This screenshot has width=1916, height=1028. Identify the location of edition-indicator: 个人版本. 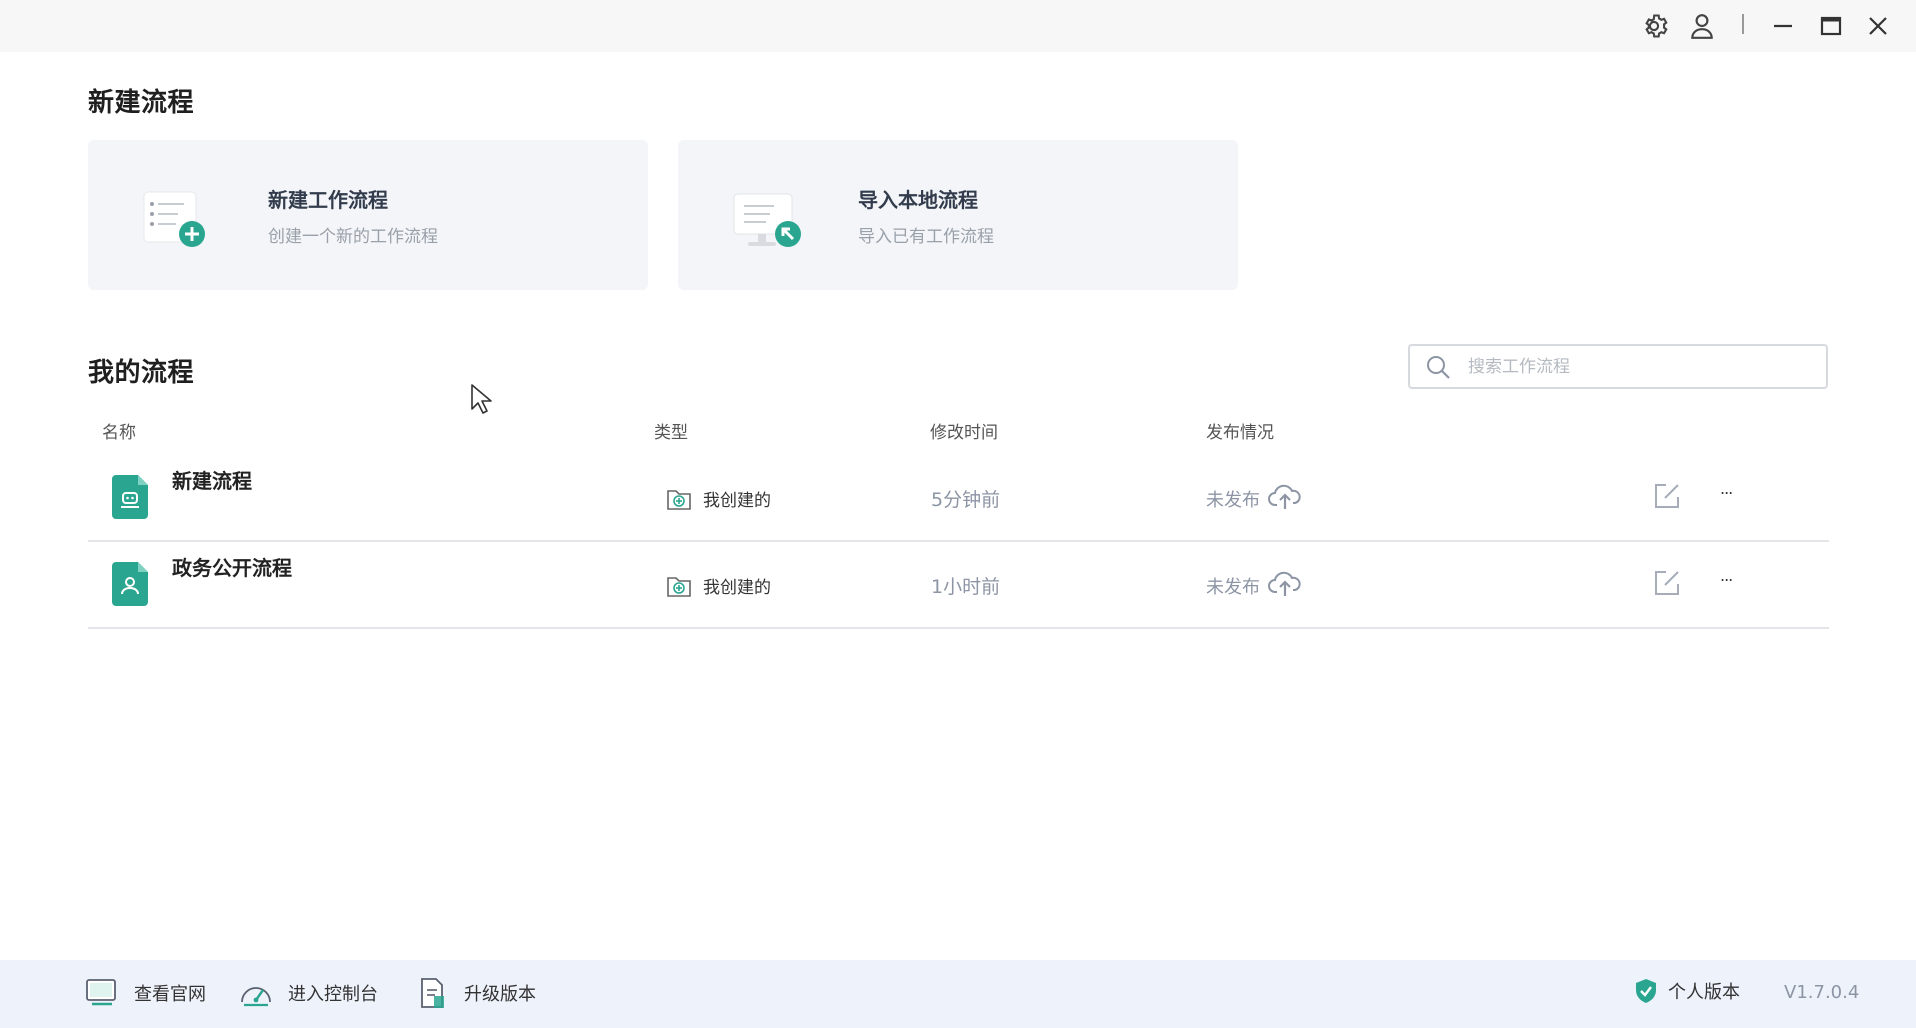
(1687, 991).